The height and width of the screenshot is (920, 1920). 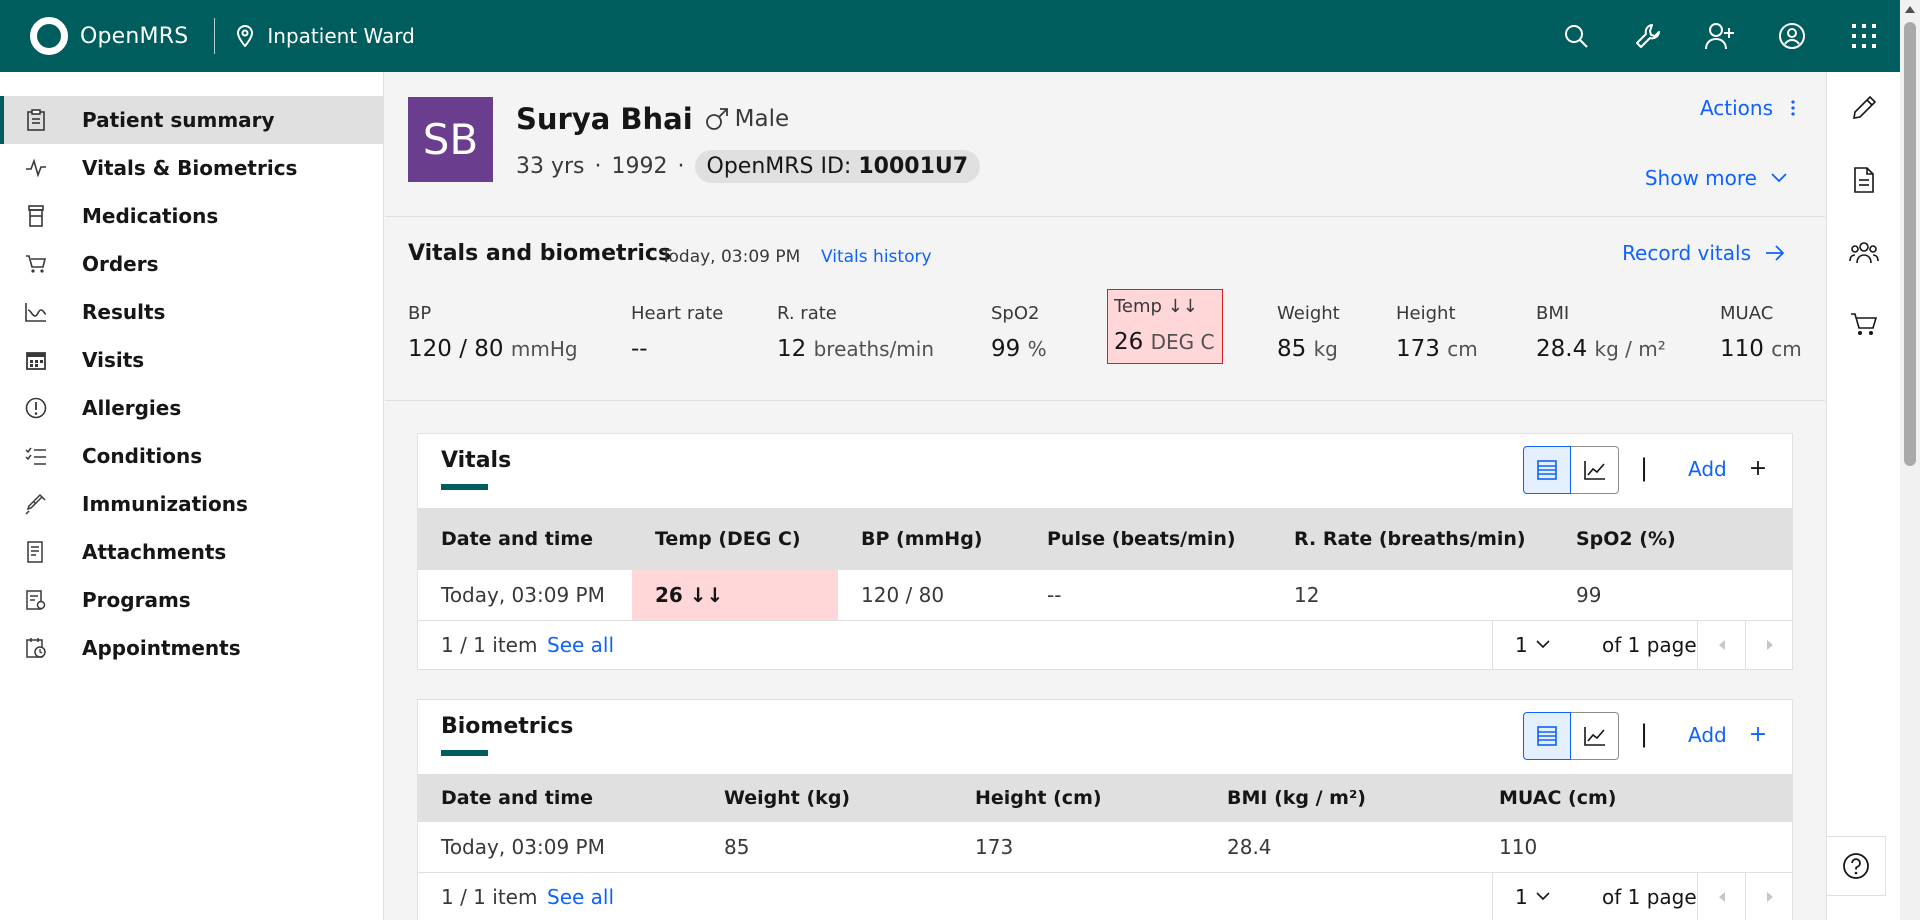 I want to click on help-button, so click(x=1856, y=866).